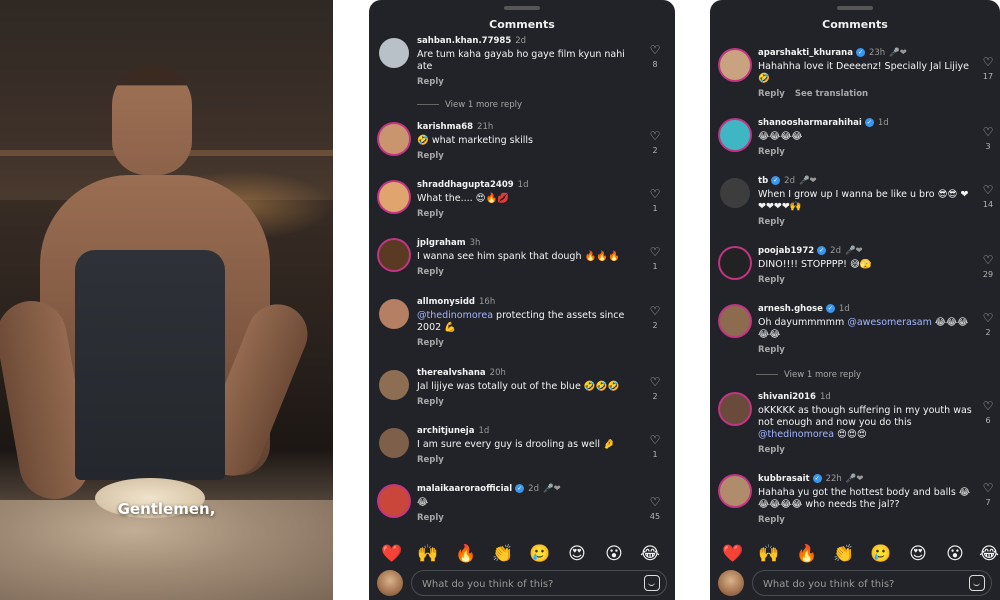 The width and height of the screenshot is (1000, 600). Describe the element at coordinates (805, 53) in the screenshot. I see `comment-username: aparshakti_khurana` at that location.